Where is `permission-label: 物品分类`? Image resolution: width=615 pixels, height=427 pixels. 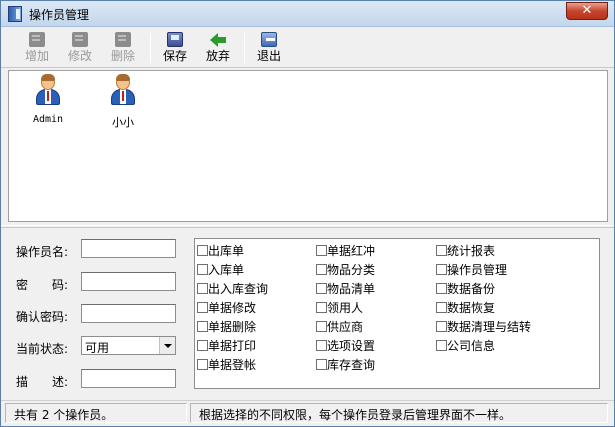
permission-label: 物品分类 is located at coordinates (351, 270).